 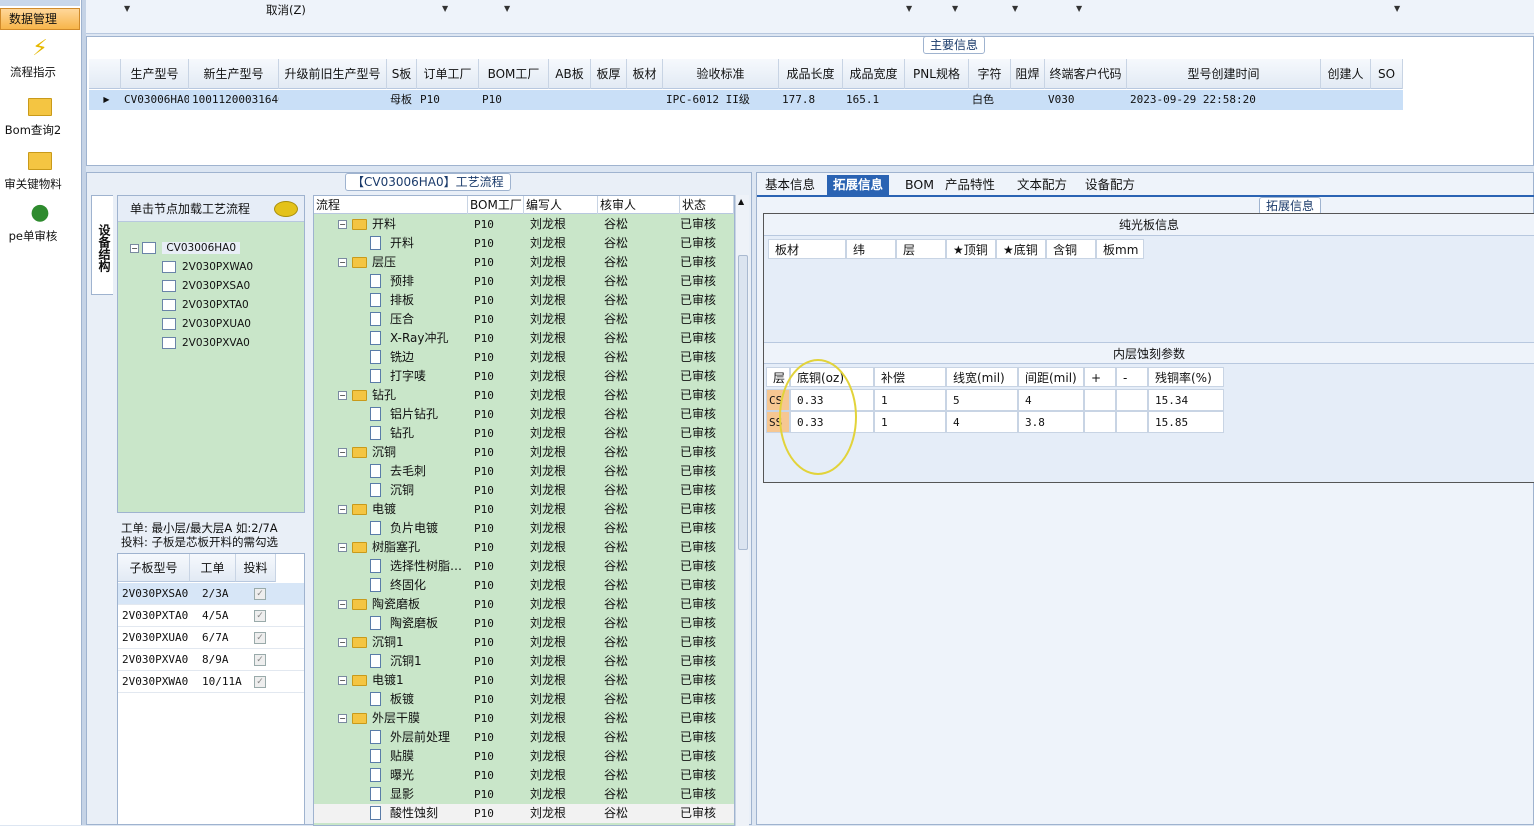 I want to click on flow-row: 开料 P10 刘龙根 谷松 已审核, so click(x=524, y=243).